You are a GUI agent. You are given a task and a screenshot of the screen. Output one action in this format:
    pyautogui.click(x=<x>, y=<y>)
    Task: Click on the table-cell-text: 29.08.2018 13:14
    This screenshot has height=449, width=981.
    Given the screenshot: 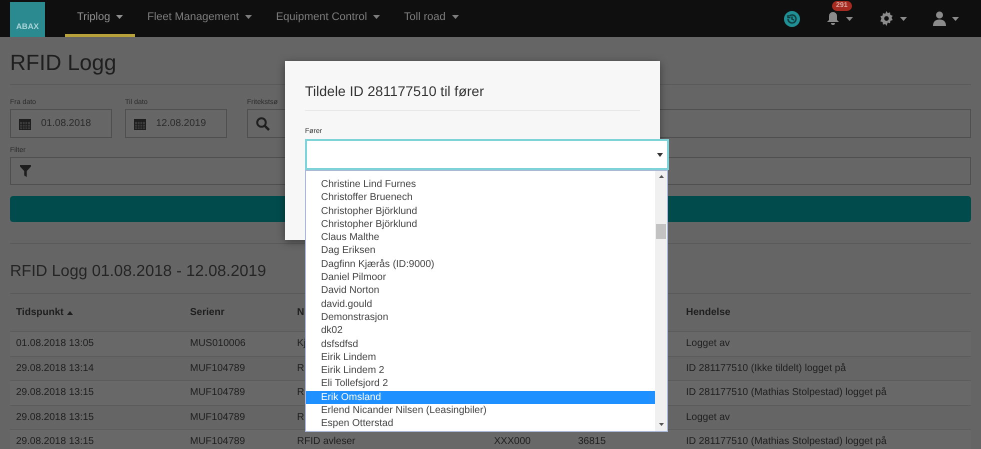 What is the action you would take?
    pyautogui.click(x=55, y=369)
    